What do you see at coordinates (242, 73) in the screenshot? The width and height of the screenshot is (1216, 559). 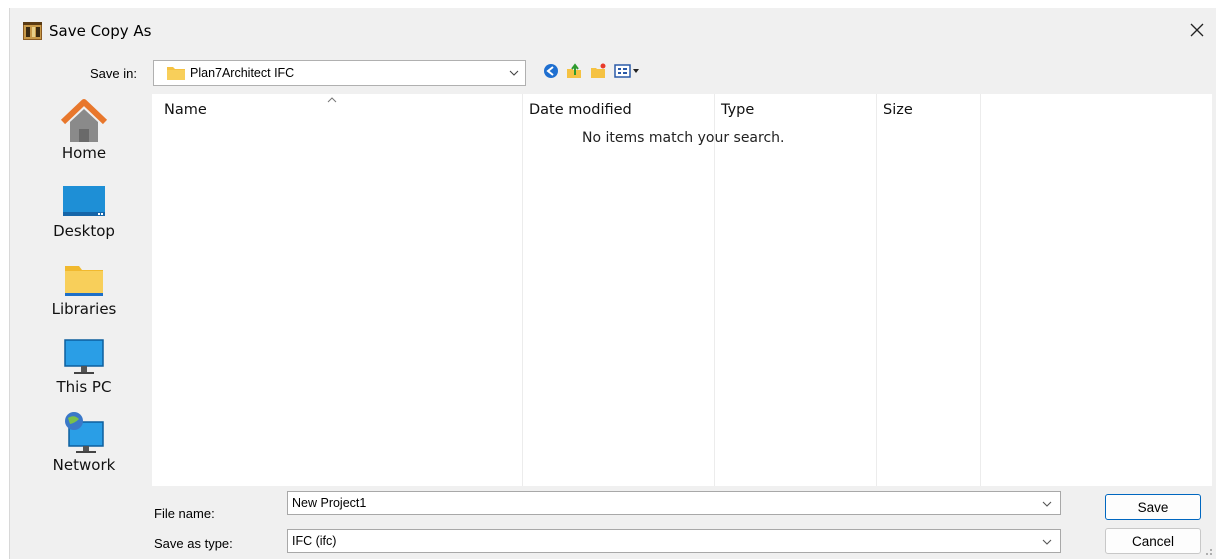 I see `save-in-value: Plan7Architect IFC` at bounding box center [242, 73].